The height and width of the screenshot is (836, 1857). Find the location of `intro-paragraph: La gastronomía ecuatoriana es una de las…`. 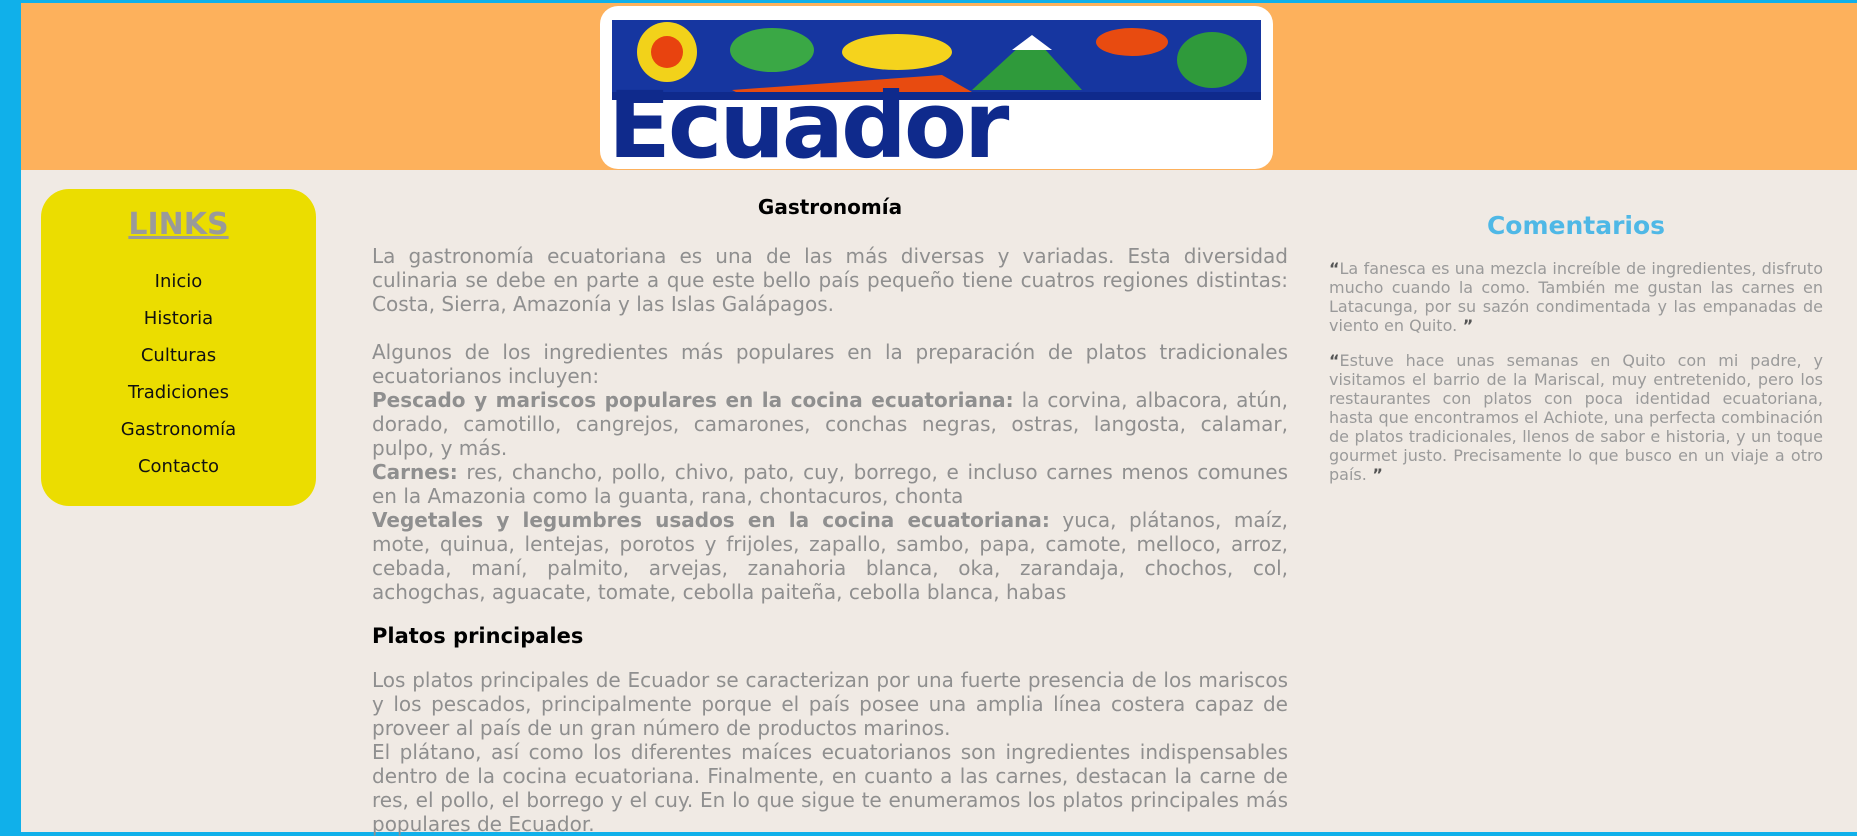

intro-paragraph: La gastronomía ecuatoriana es una de las… is located at coordinates (830, 280).